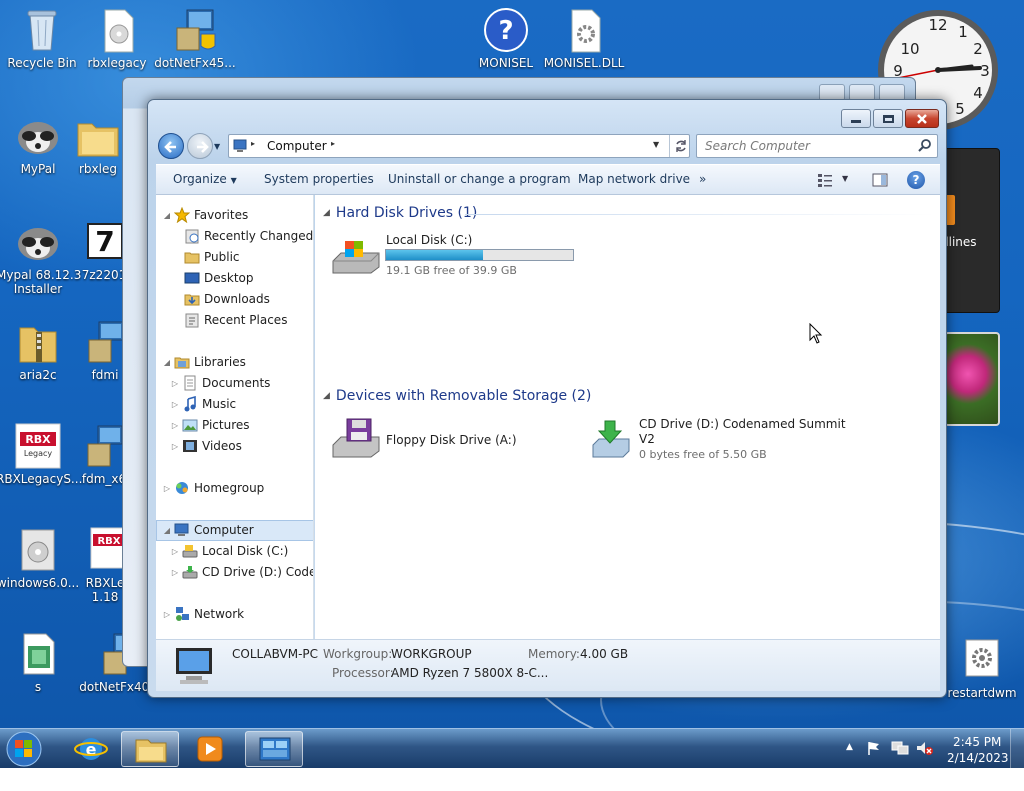 This screenshot has width=1024, height=791. Describe the element at coordinates (874, 748) in the screenshot. I see `action-center-flag-icon` at that location.